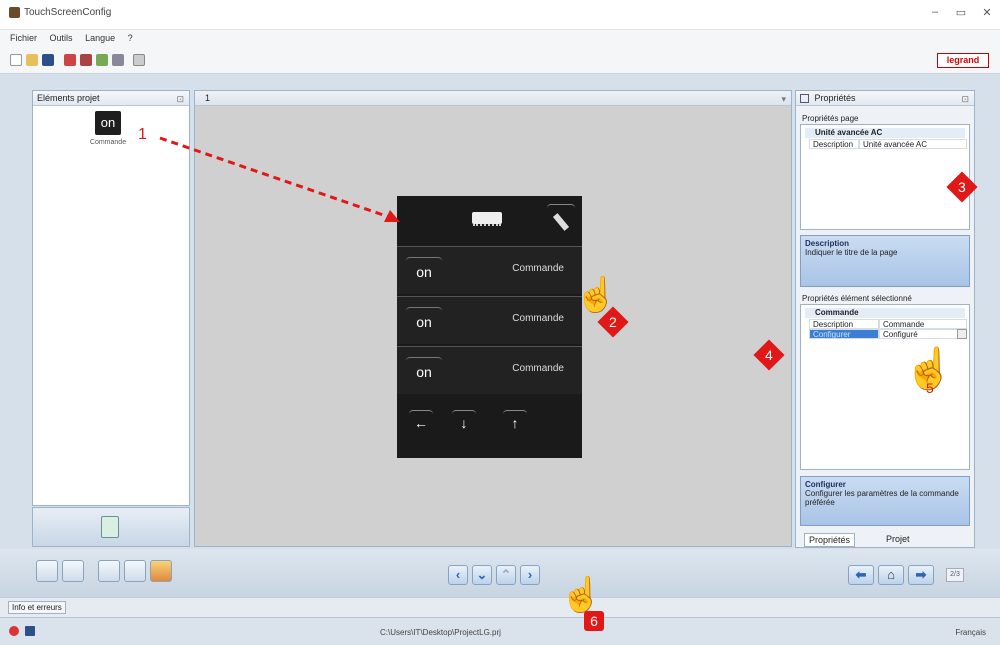 The height and width of the screenshot is (645, 1000). I want to click on annotation-arrow-icon, so click(279, 179).